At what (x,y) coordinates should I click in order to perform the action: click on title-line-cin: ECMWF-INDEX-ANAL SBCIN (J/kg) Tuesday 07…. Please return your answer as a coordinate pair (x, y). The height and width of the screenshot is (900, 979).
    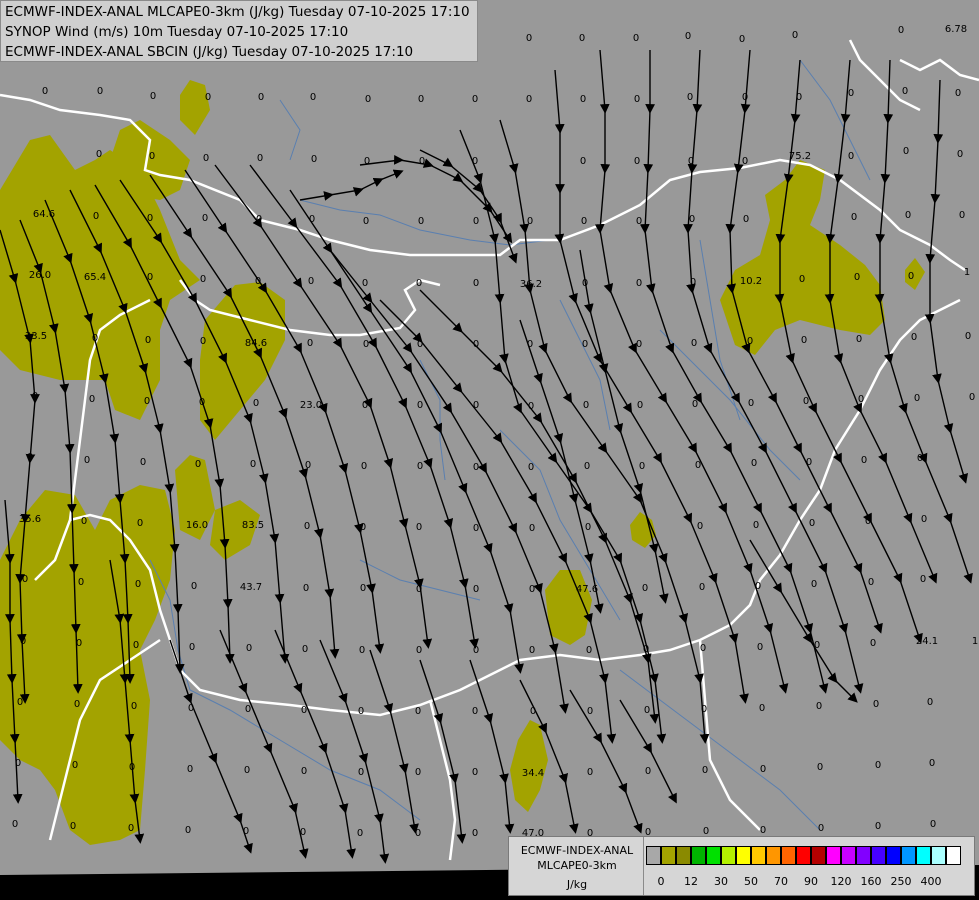
    Looking at the image, I should click on (209, 52).